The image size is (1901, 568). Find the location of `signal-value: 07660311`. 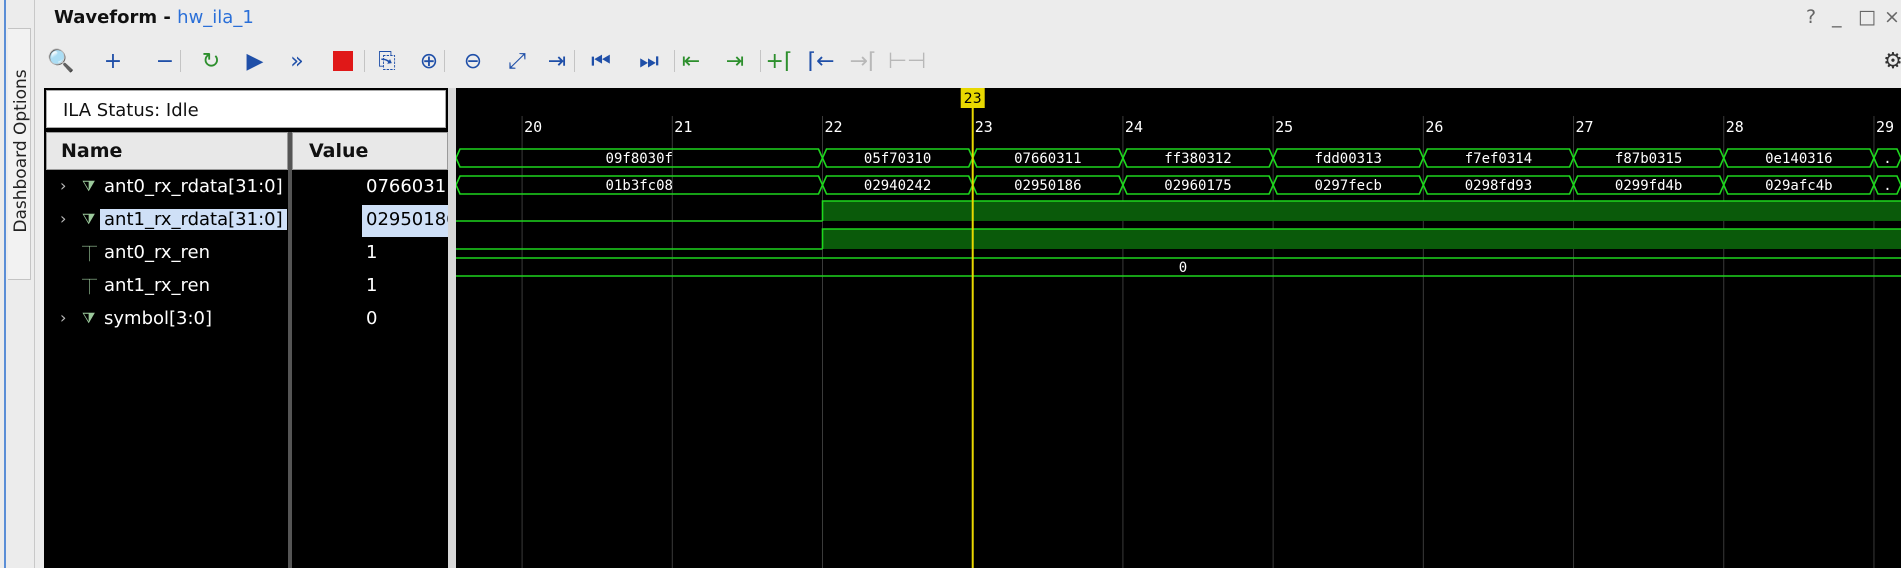

signal-value: 07660311 is located at coordinates (407, 188).